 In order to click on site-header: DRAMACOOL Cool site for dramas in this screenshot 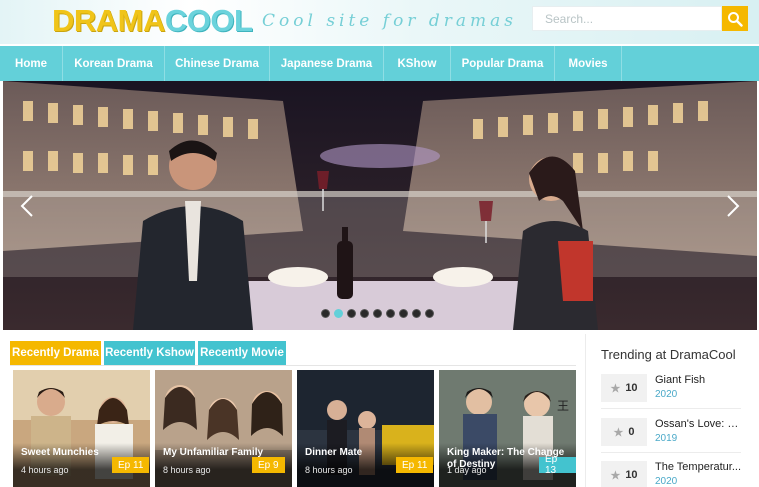, I will do `click(379, 22)`.